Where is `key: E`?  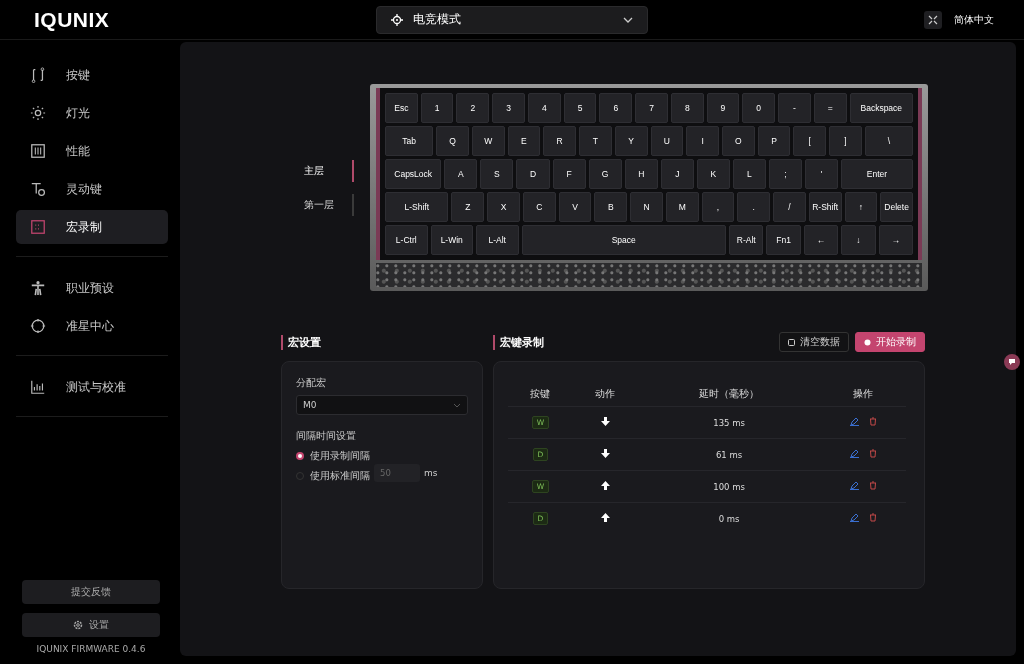 key: E is located at coordinates (524, 141).